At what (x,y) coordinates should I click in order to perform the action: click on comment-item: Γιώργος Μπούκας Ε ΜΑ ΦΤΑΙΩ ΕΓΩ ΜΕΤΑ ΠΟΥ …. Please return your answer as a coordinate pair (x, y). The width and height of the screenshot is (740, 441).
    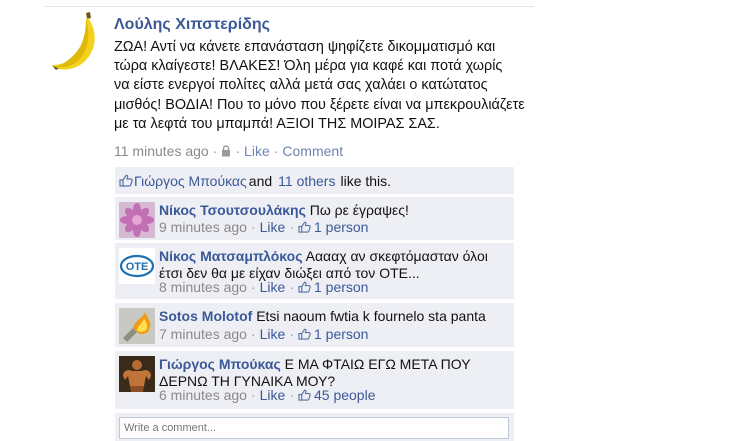
    Looking at the image, I should click on (314, 380).